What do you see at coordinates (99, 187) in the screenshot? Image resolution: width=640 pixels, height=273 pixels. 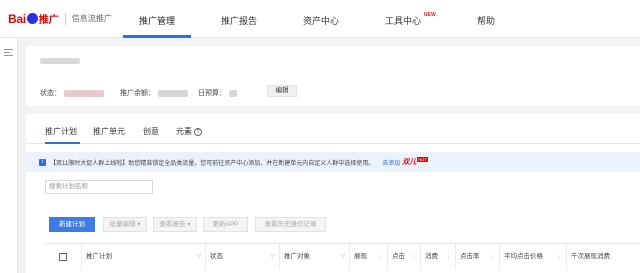 I see `plan-search-input: 搜索计划名称` at bounding box center [99, 187].